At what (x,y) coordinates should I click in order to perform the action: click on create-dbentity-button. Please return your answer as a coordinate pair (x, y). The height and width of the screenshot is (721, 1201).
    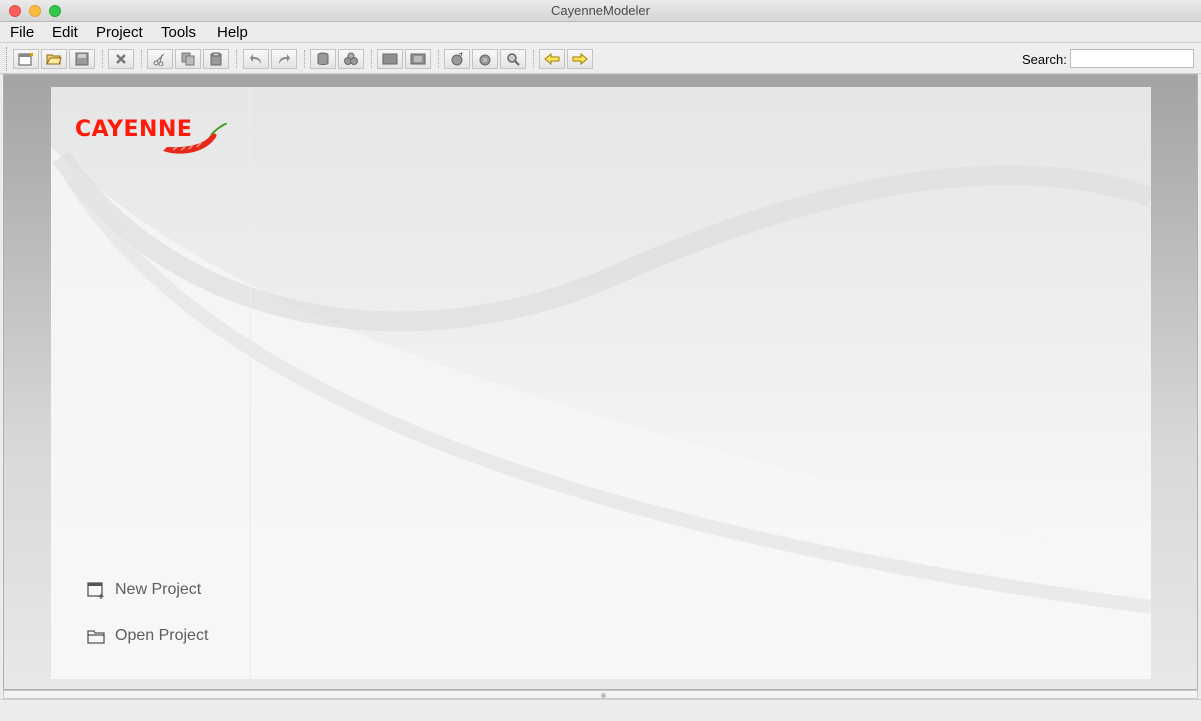
    Looking at the image, I should click on (418, 59).